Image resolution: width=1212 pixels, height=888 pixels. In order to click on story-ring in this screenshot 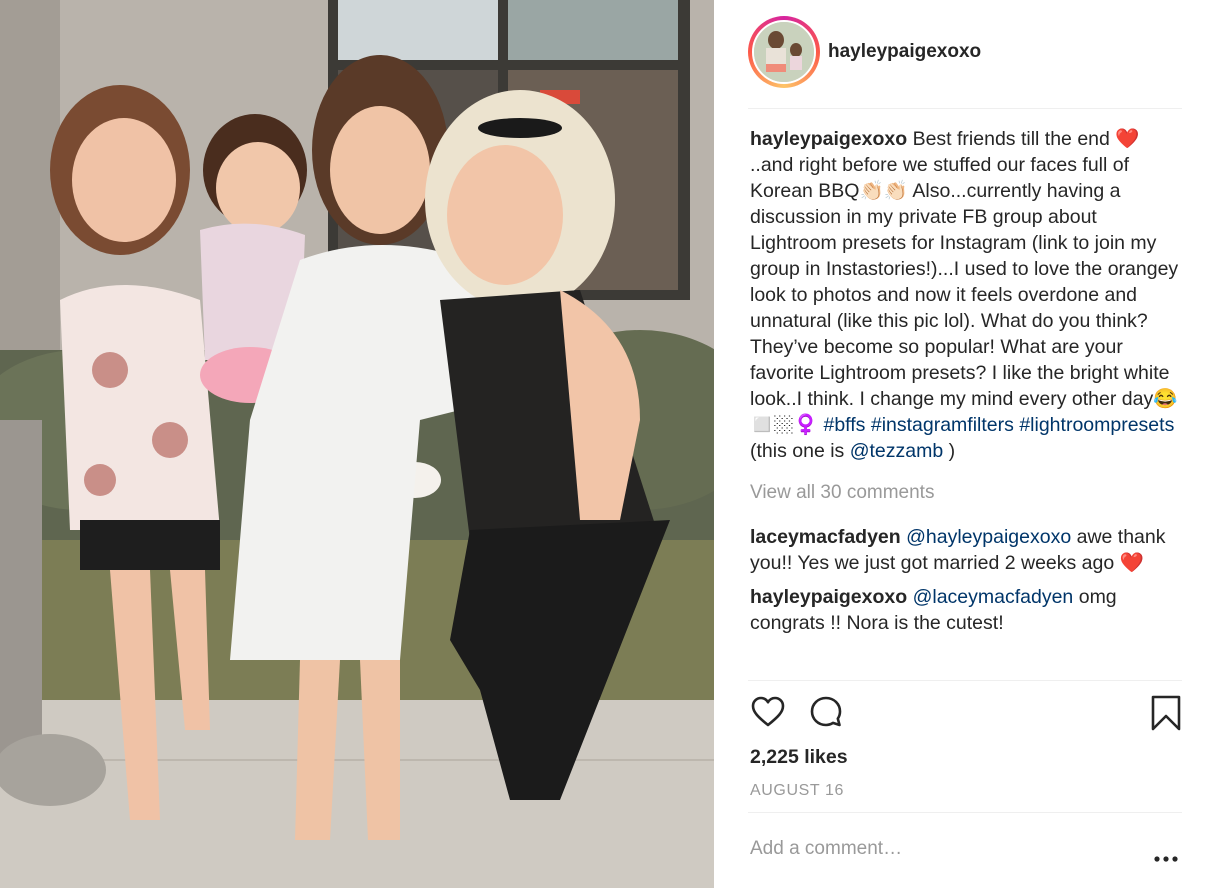, I will do `click(784, 52)`.